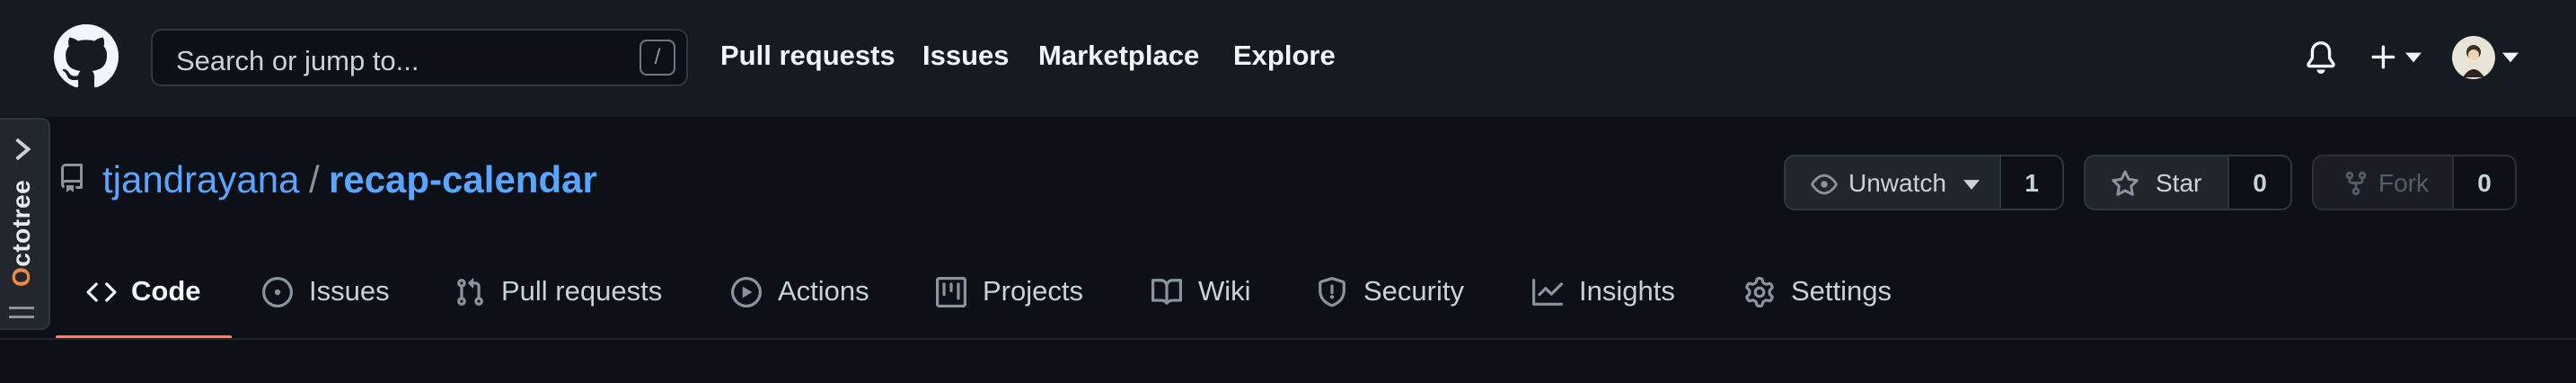 This screenshot has height=383, width=2576. Describe the element at coordinates (807, 56) in the screenshot. I see `nav-pull-requests: Pull requests` at that location.